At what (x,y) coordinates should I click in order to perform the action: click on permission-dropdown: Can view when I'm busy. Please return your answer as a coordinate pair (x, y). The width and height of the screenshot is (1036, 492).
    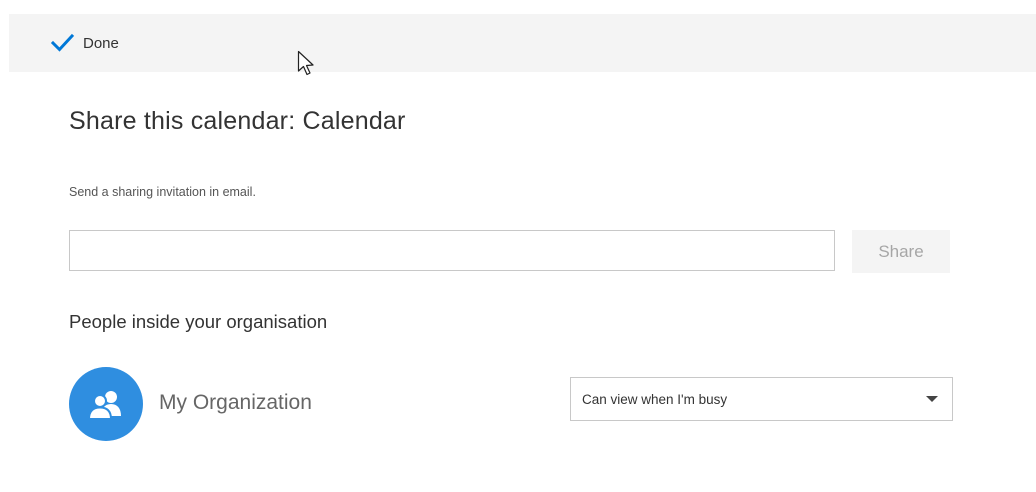
    Looking at the image, I should click on (761, 399).